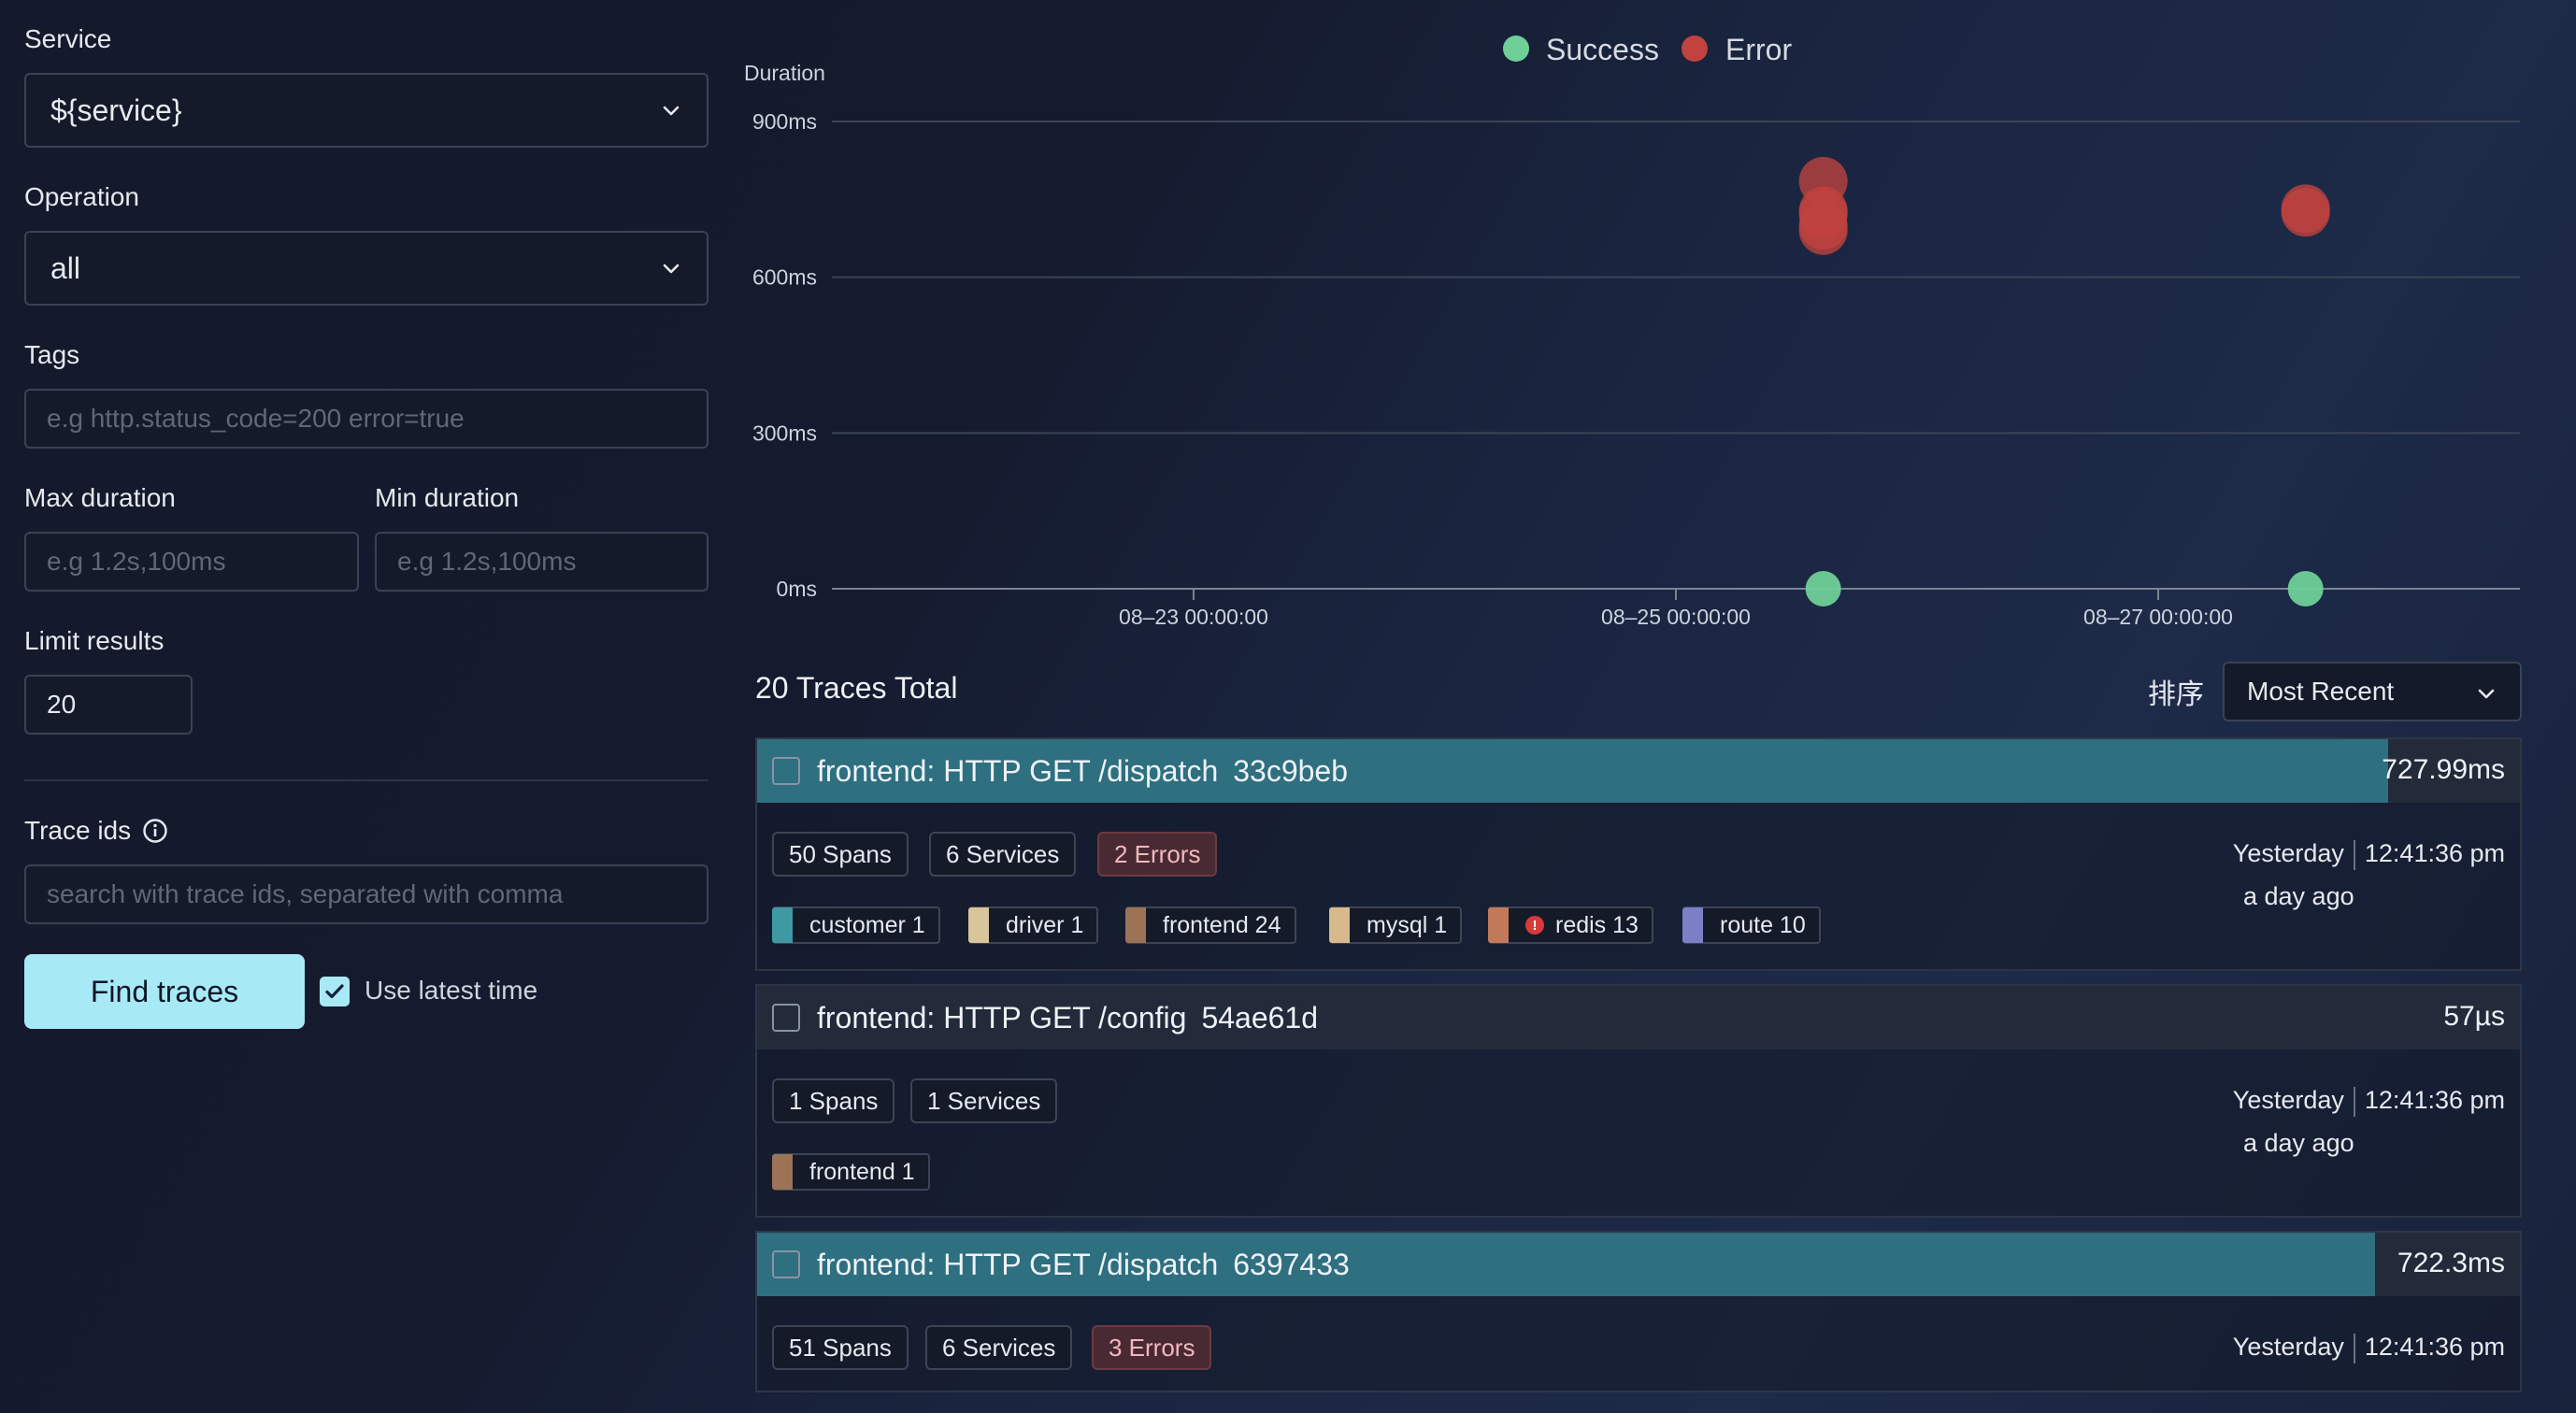 The height and width of the screenshot is (1413, 2576). I want to click on max-duration-input, so click(191, 562).